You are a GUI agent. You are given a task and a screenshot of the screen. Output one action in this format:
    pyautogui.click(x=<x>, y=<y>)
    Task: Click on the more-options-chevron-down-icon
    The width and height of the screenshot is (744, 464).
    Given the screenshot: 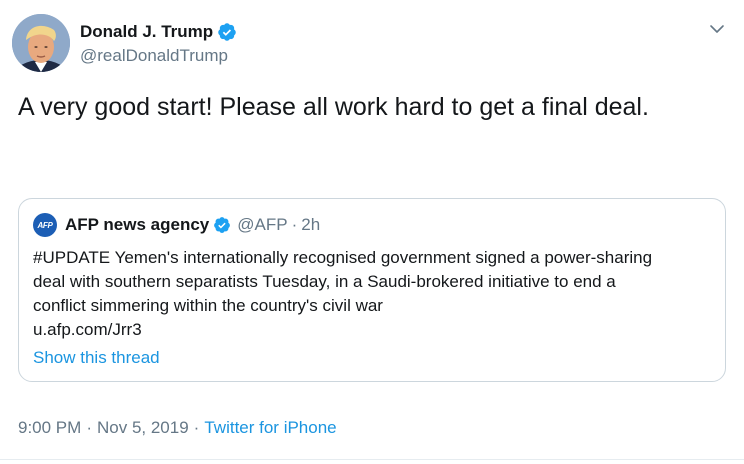 What is the action you would take?
    pyautogui.click(x=717, y=29)
    